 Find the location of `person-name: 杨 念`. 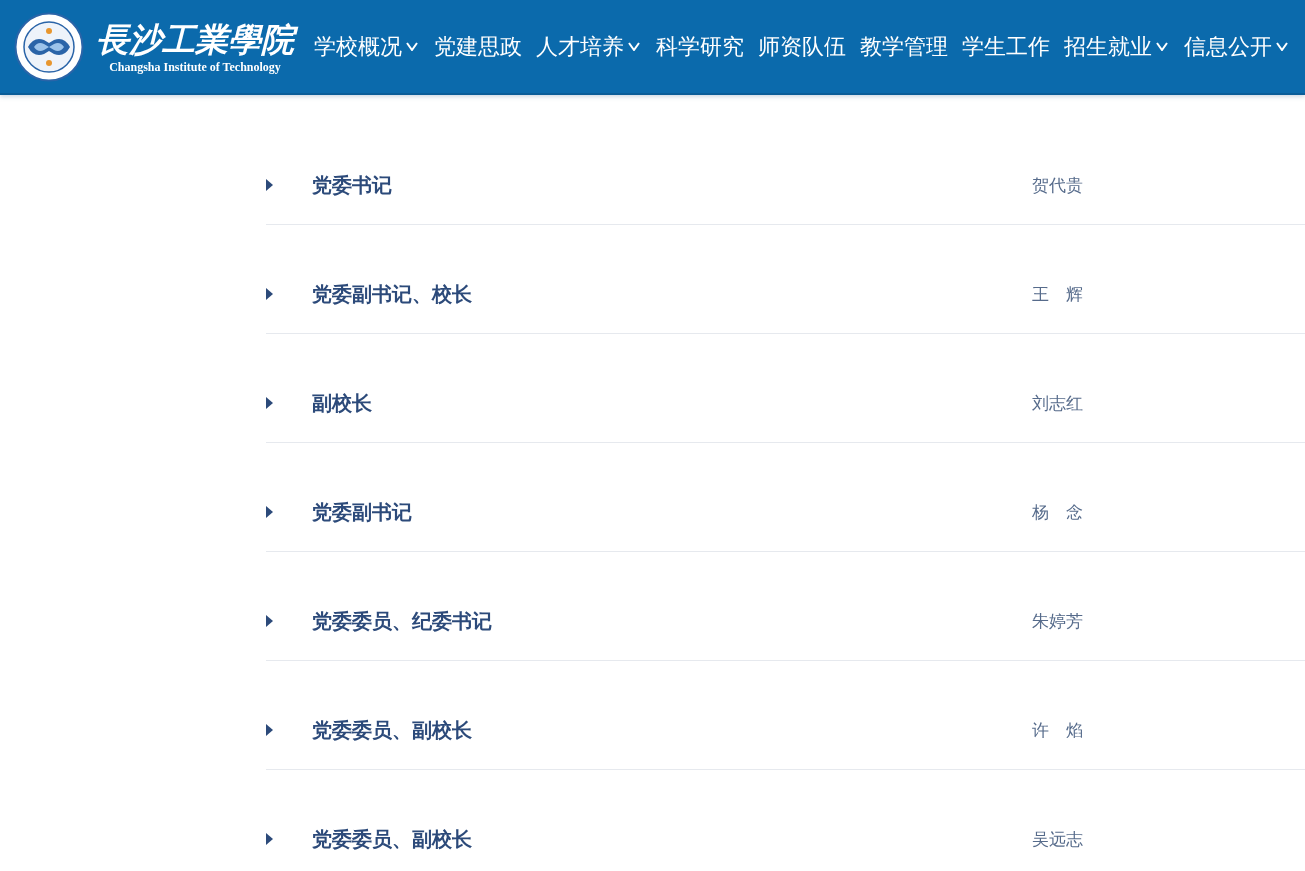

person-name: 杨 念 is located at coordinates (1057, 512).